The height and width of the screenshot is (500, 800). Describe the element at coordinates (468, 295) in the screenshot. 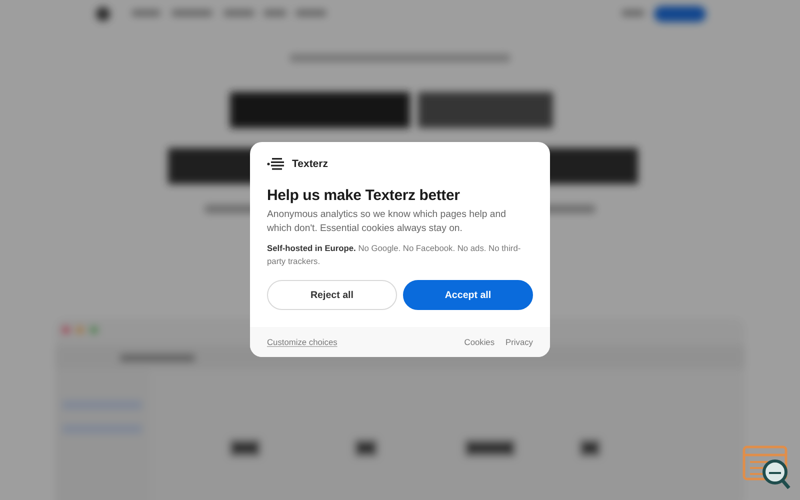

I see `accept-button: Accept all` at that location.